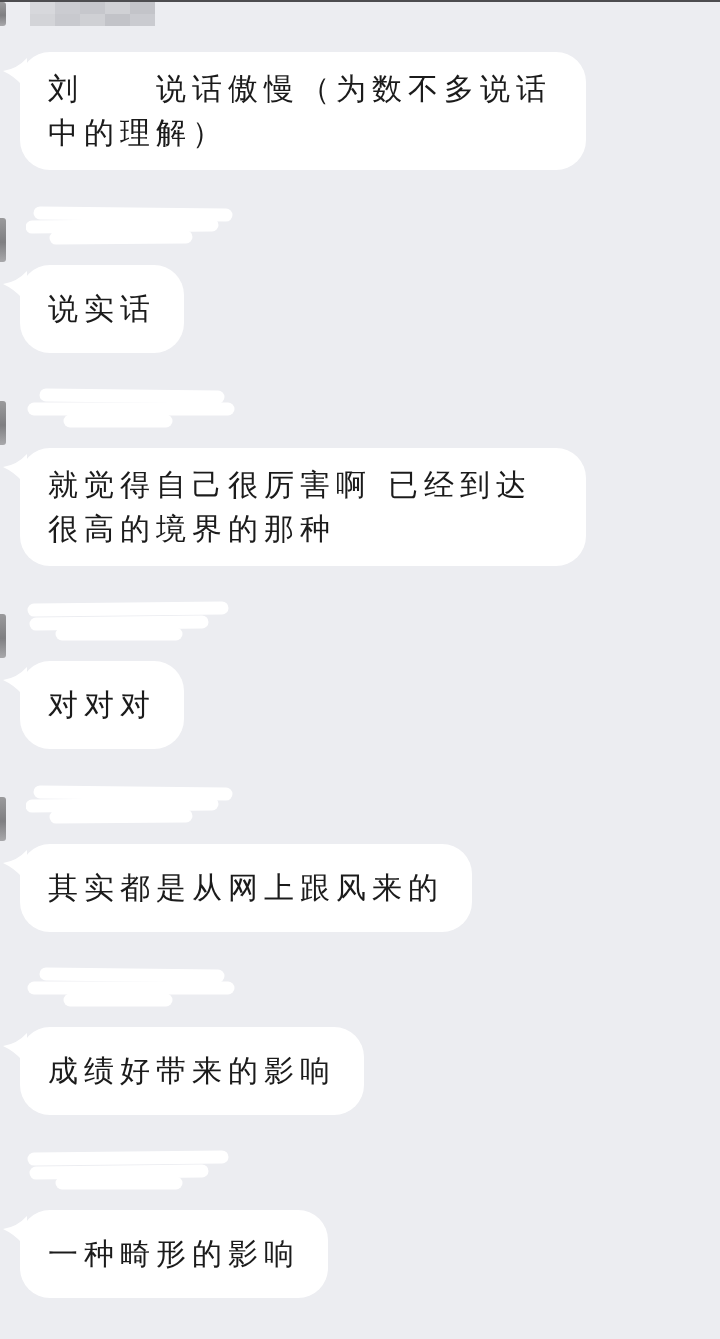  What do you see at coordinates (102, 309) in the screenshot?
I see `message-text: 说实话` at bounding box center [102, 309].